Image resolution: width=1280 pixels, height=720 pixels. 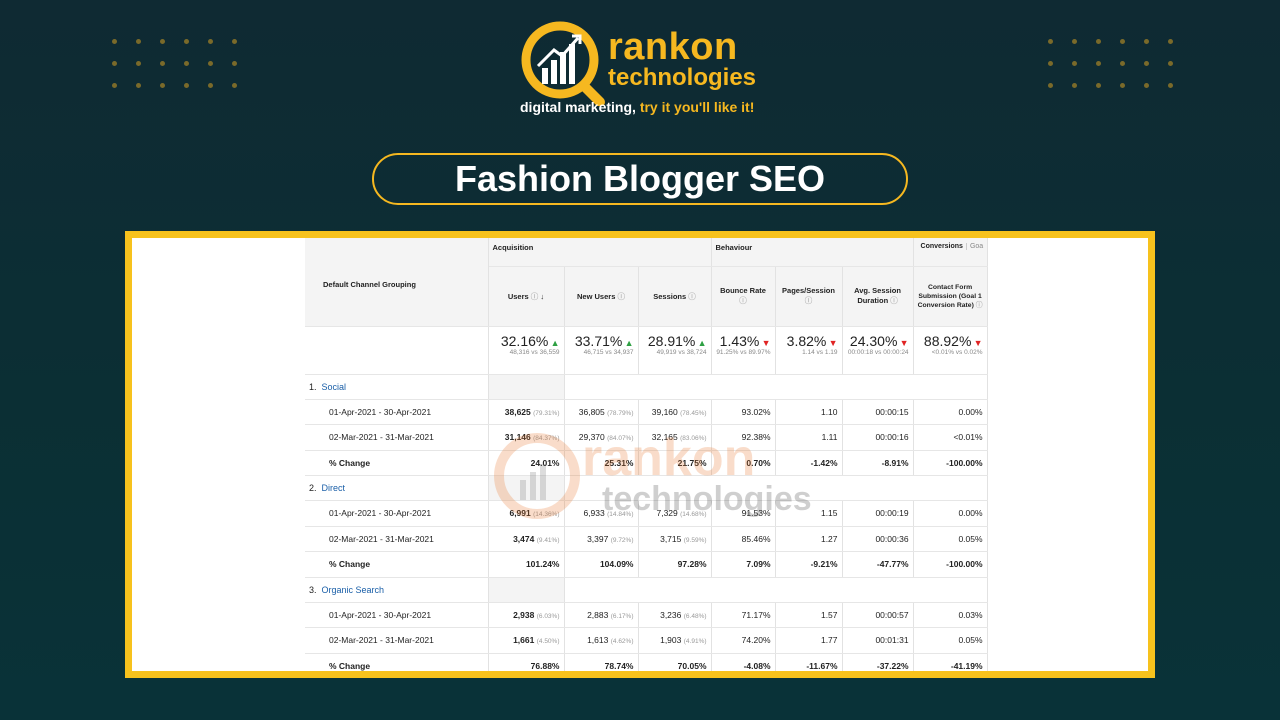 I want to click on channel-row: 1. Social, so click(x=646, y=387).